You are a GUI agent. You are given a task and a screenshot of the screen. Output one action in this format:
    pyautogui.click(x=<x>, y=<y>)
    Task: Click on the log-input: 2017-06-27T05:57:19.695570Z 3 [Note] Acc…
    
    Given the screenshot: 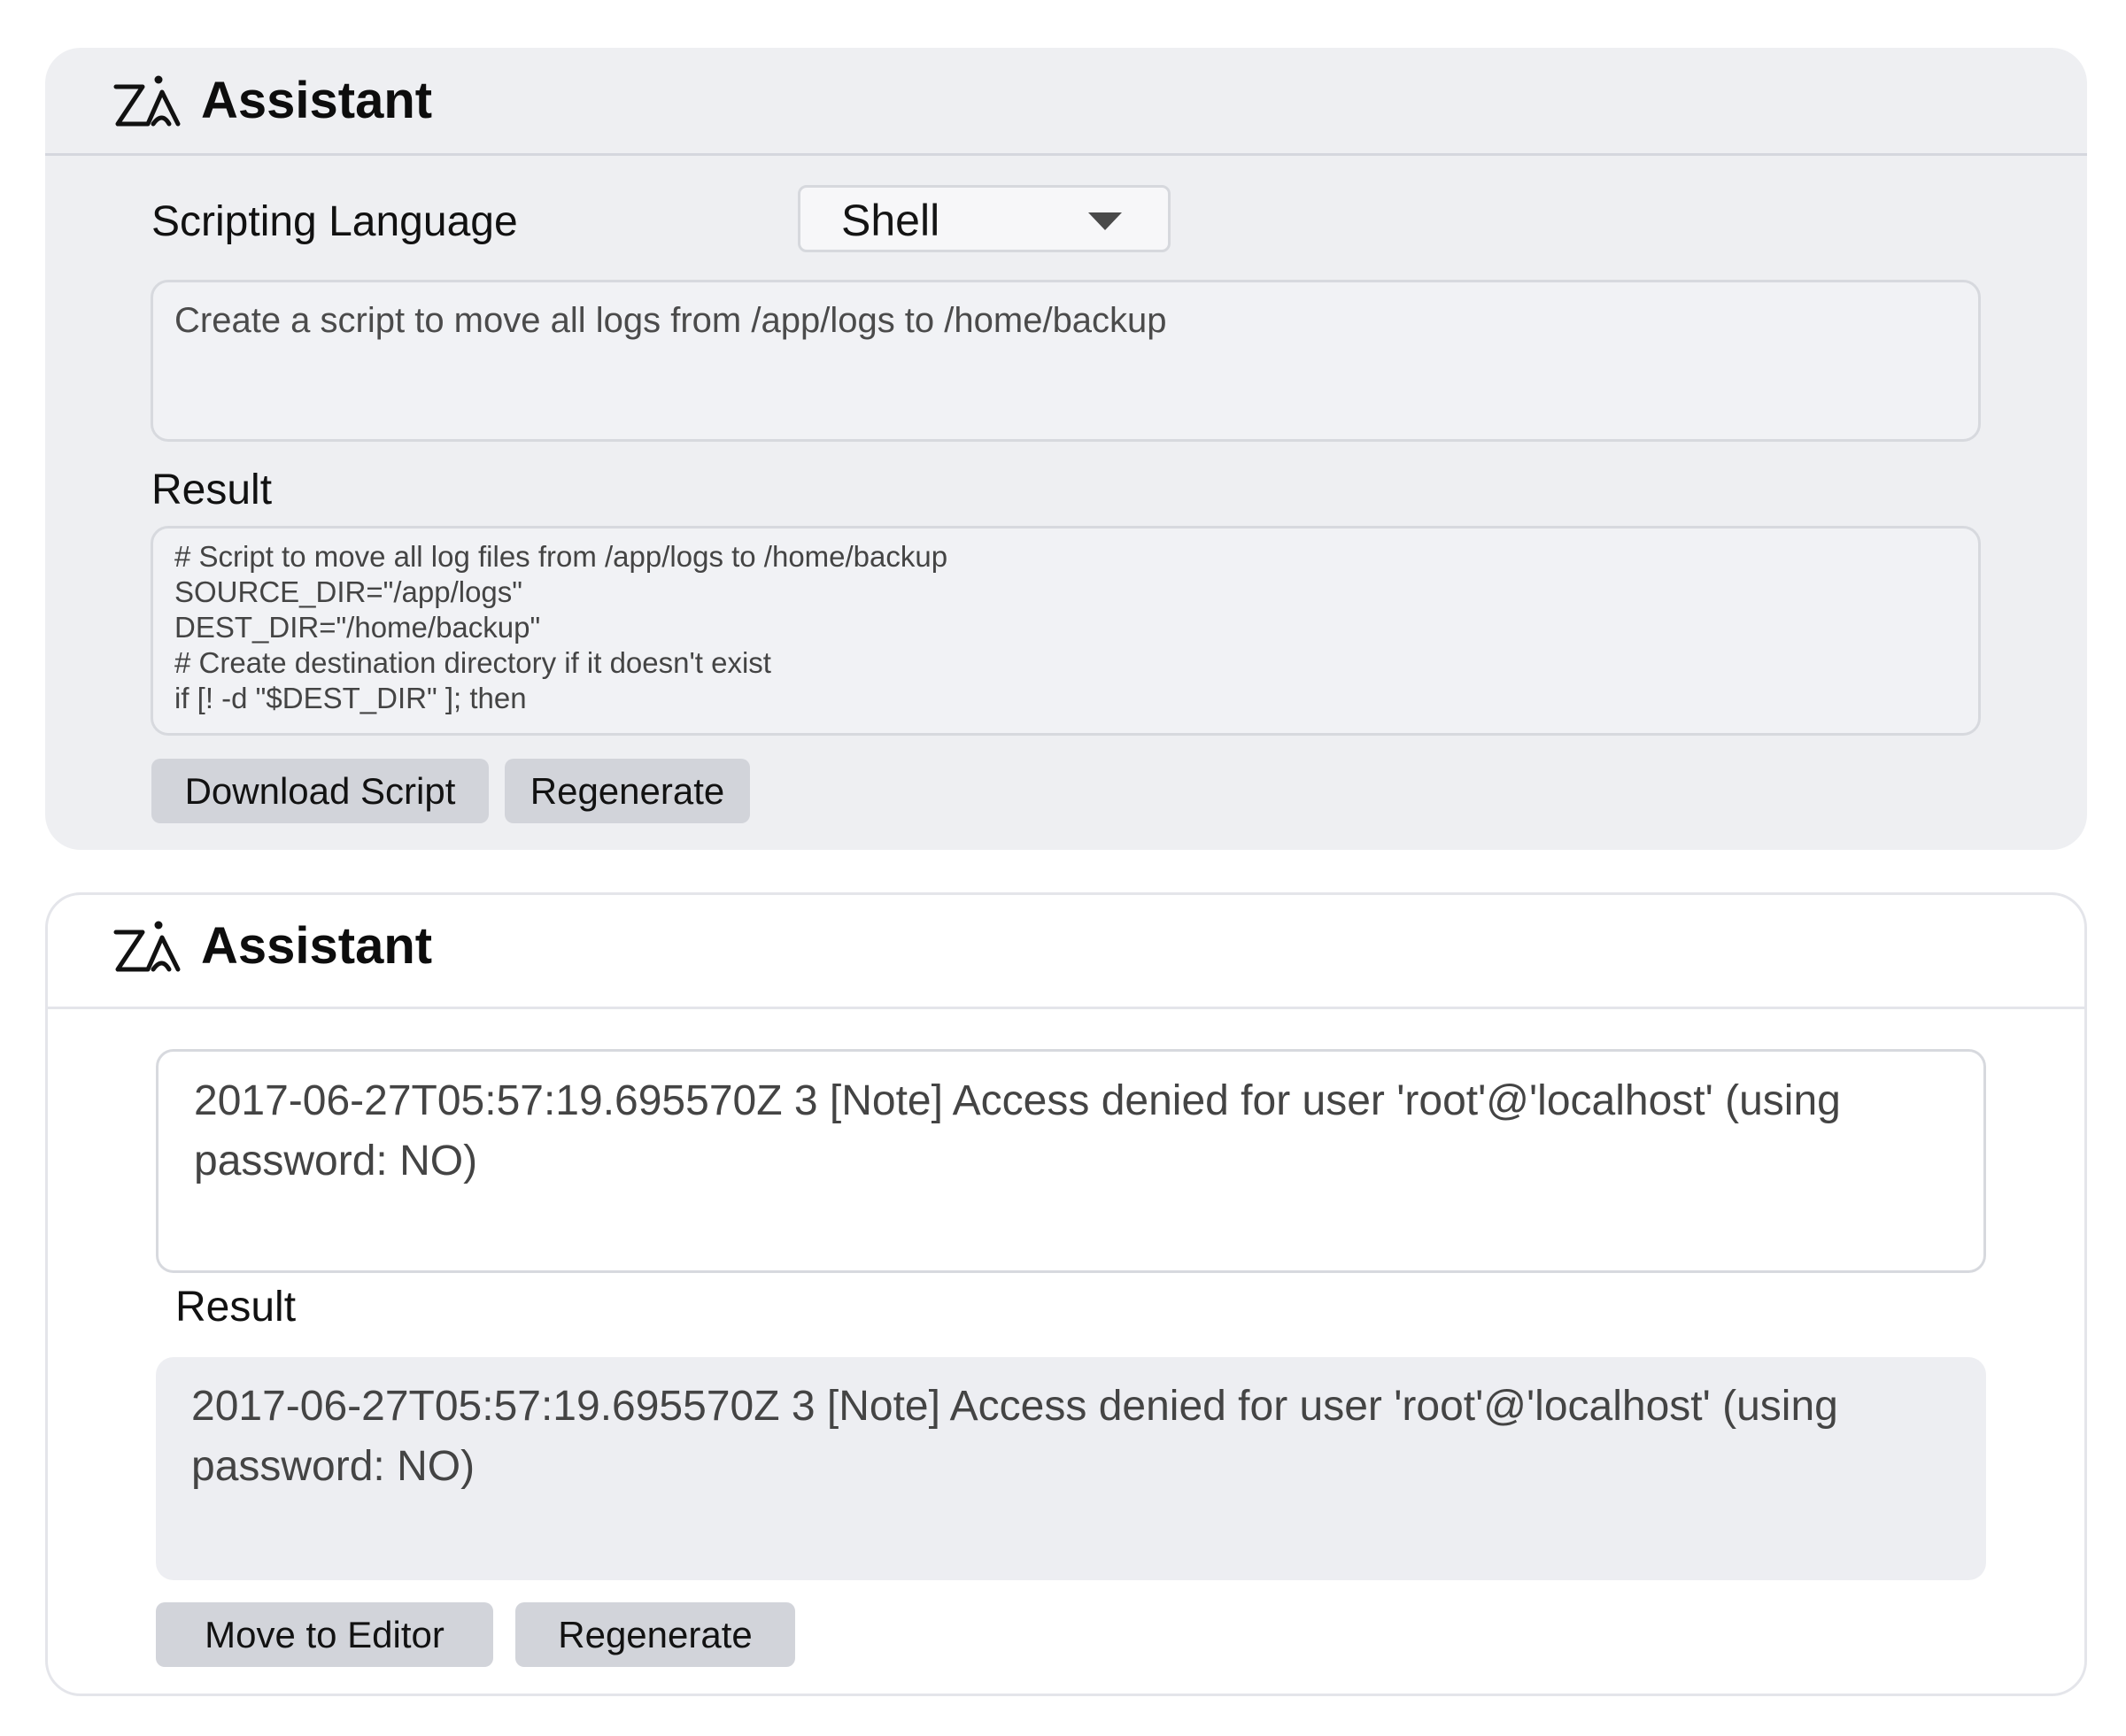 What is the action you would take?
    pyautogui.click(x=1071, y=1161)
    